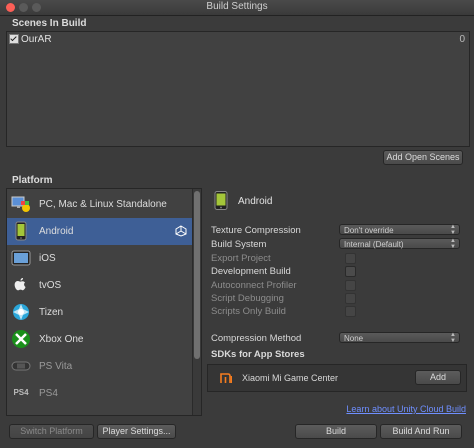 The width and height of the screenshot is (474, 448). I want to click on development-build-row: Development Build, so click(338, 272).